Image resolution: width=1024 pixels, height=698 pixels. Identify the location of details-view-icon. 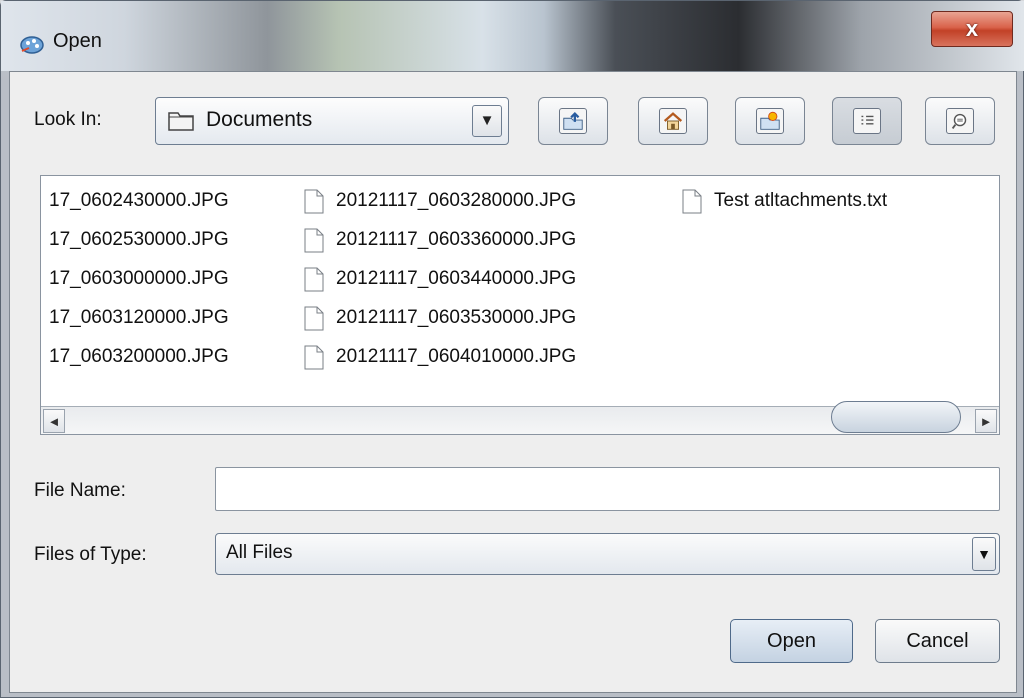
(960, 121).